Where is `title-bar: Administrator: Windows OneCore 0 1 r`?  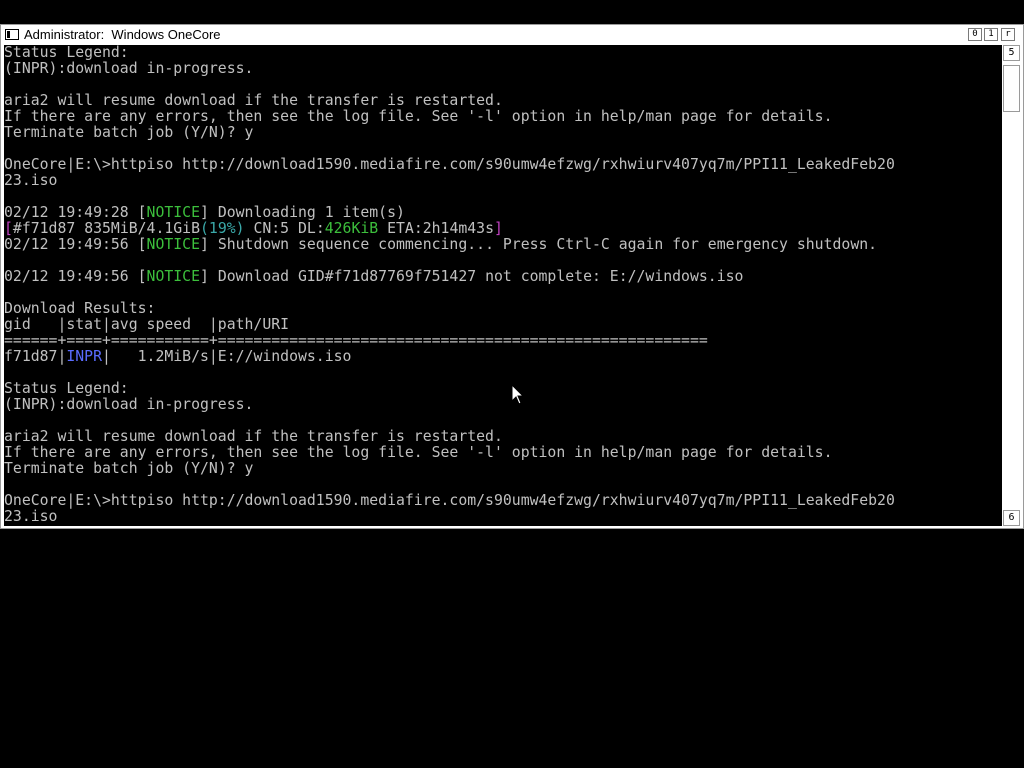
title-bar: Administrator: Windows OneCore 0 1 r is located at coordinates (512, 35).